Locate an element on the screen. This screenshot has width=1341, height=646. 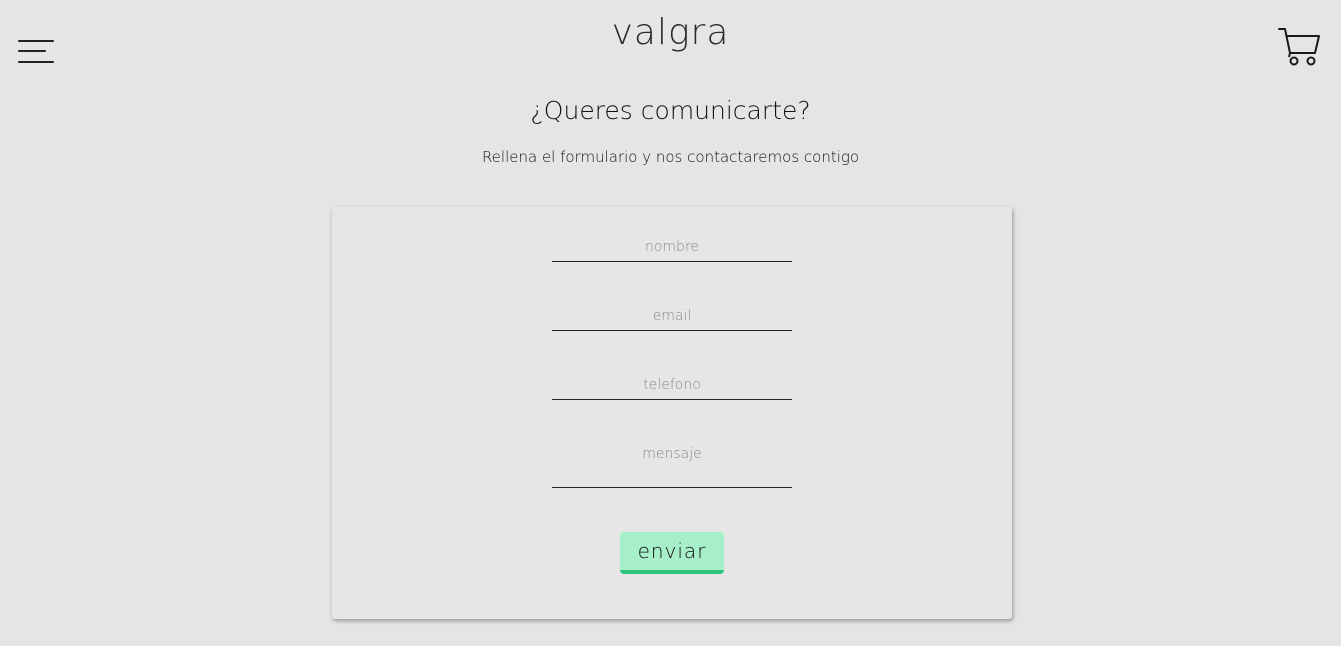
brand-logo: valgra is located at coordinates (670, 32).